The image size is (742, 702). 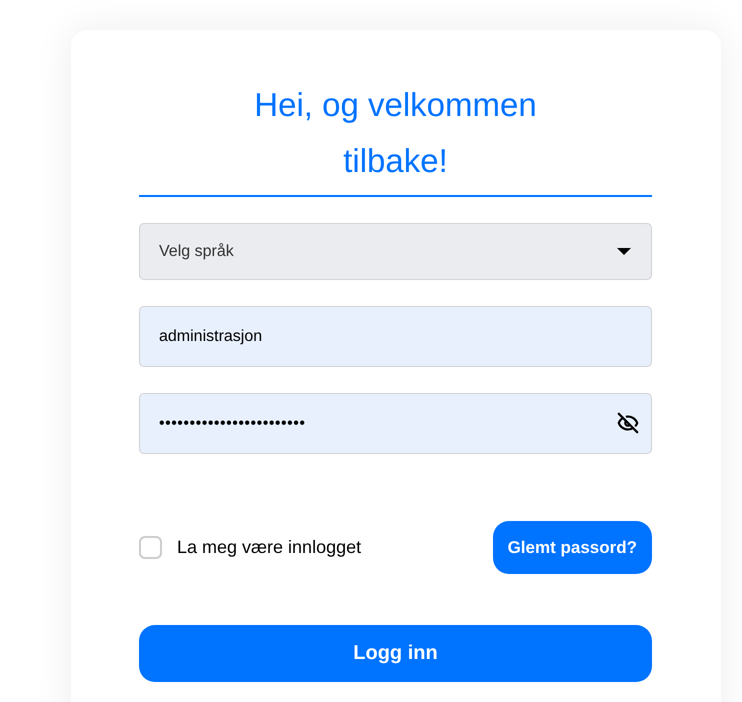 What do you see at coordinates (150, 547) in the screenshot?
I see `remember-checkbox` at bounding box center [150, 547].